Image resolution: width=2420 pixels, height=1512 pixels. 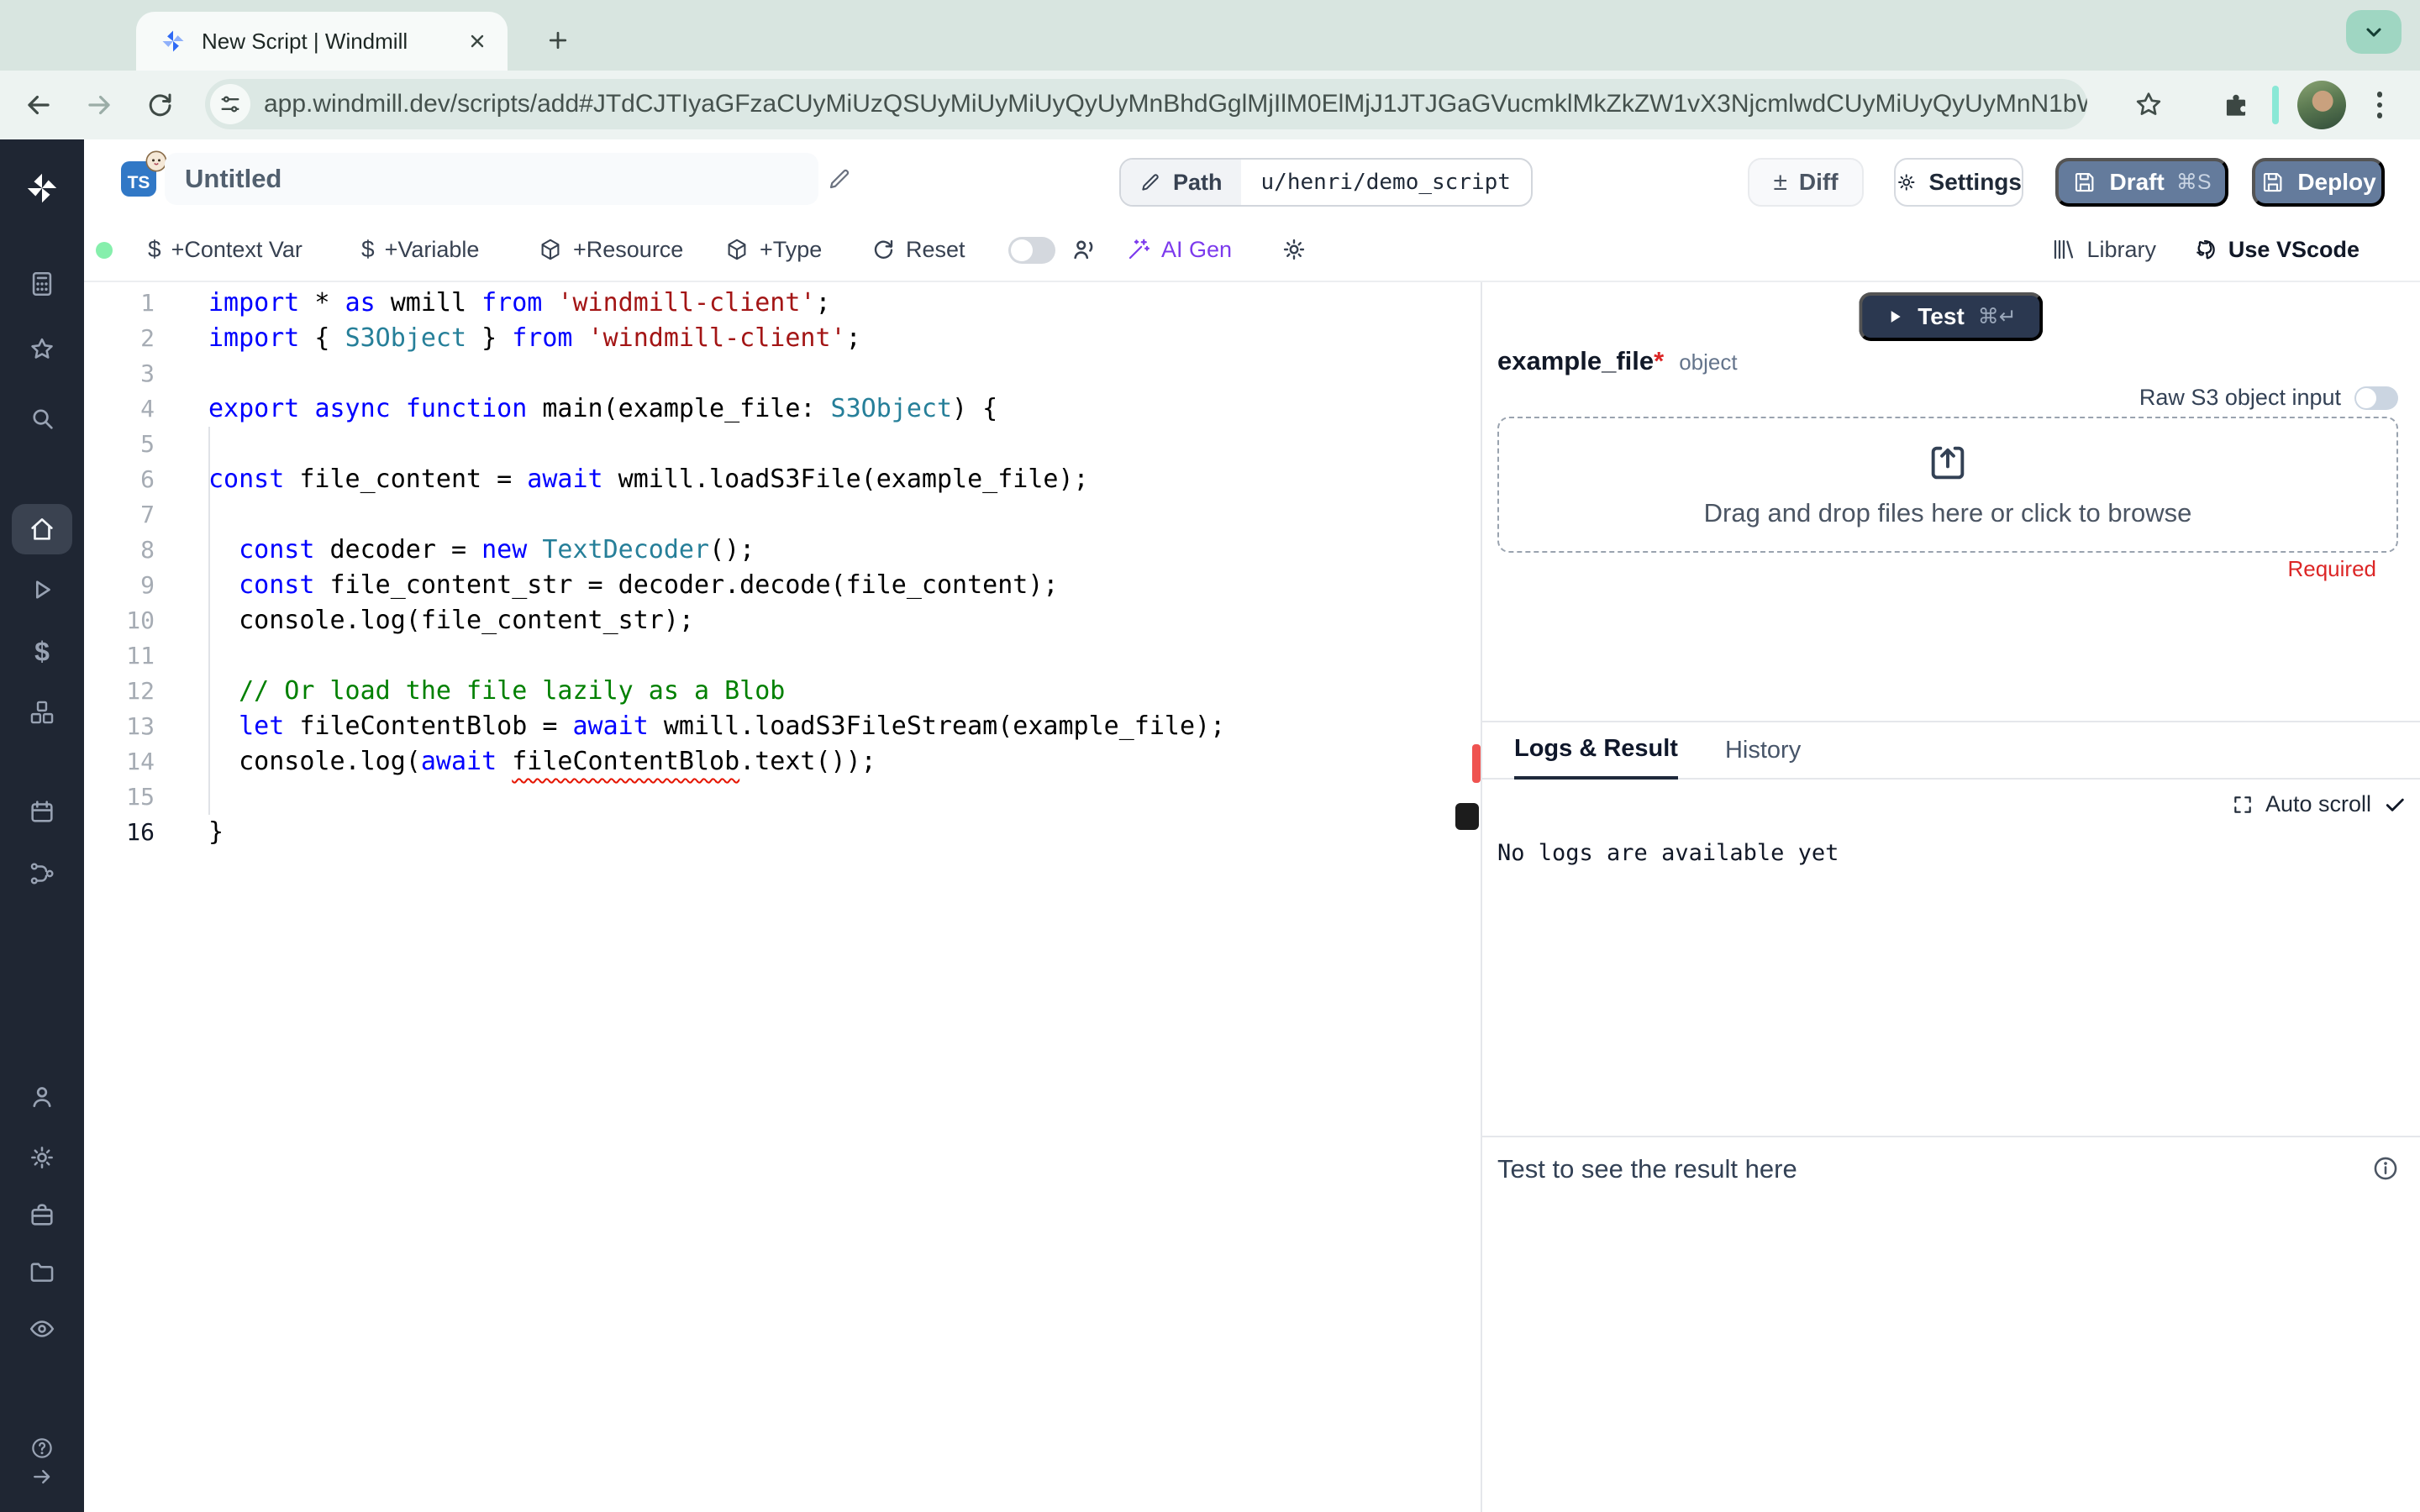 What do you see at coordinates (782, 797) in the screenshot?
I see `code-line: 15` at bounding box center [782, 797].